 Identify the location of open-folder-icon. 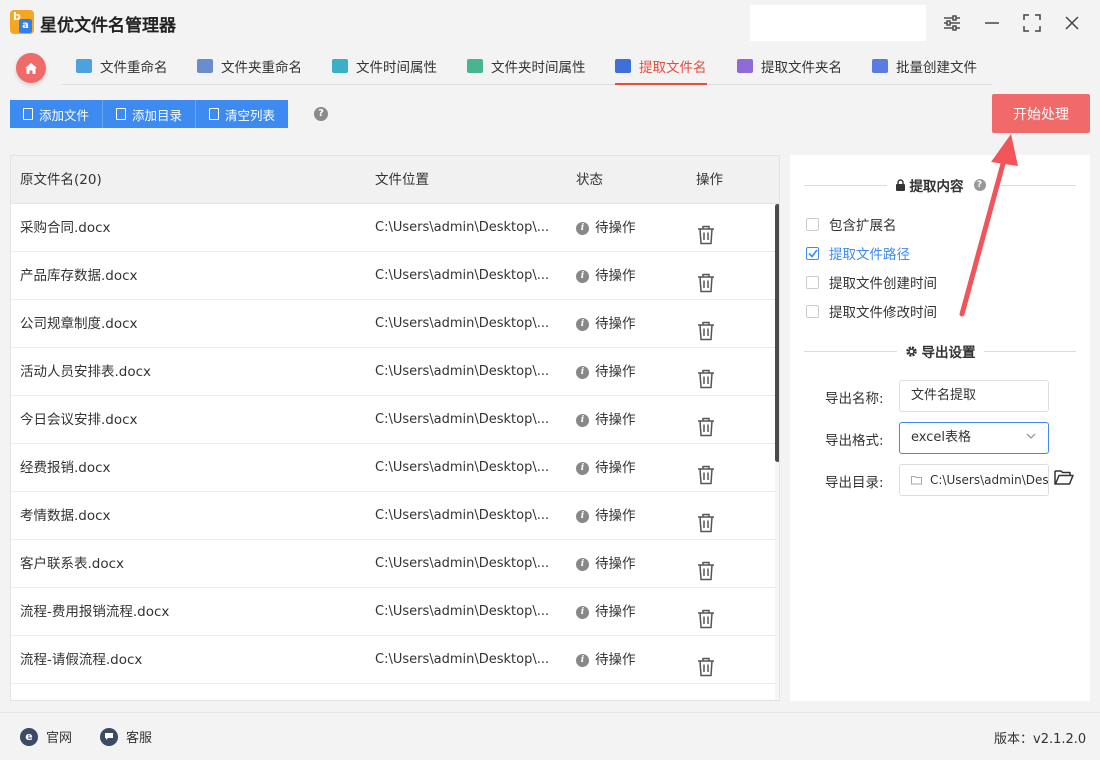
(1064, 479).